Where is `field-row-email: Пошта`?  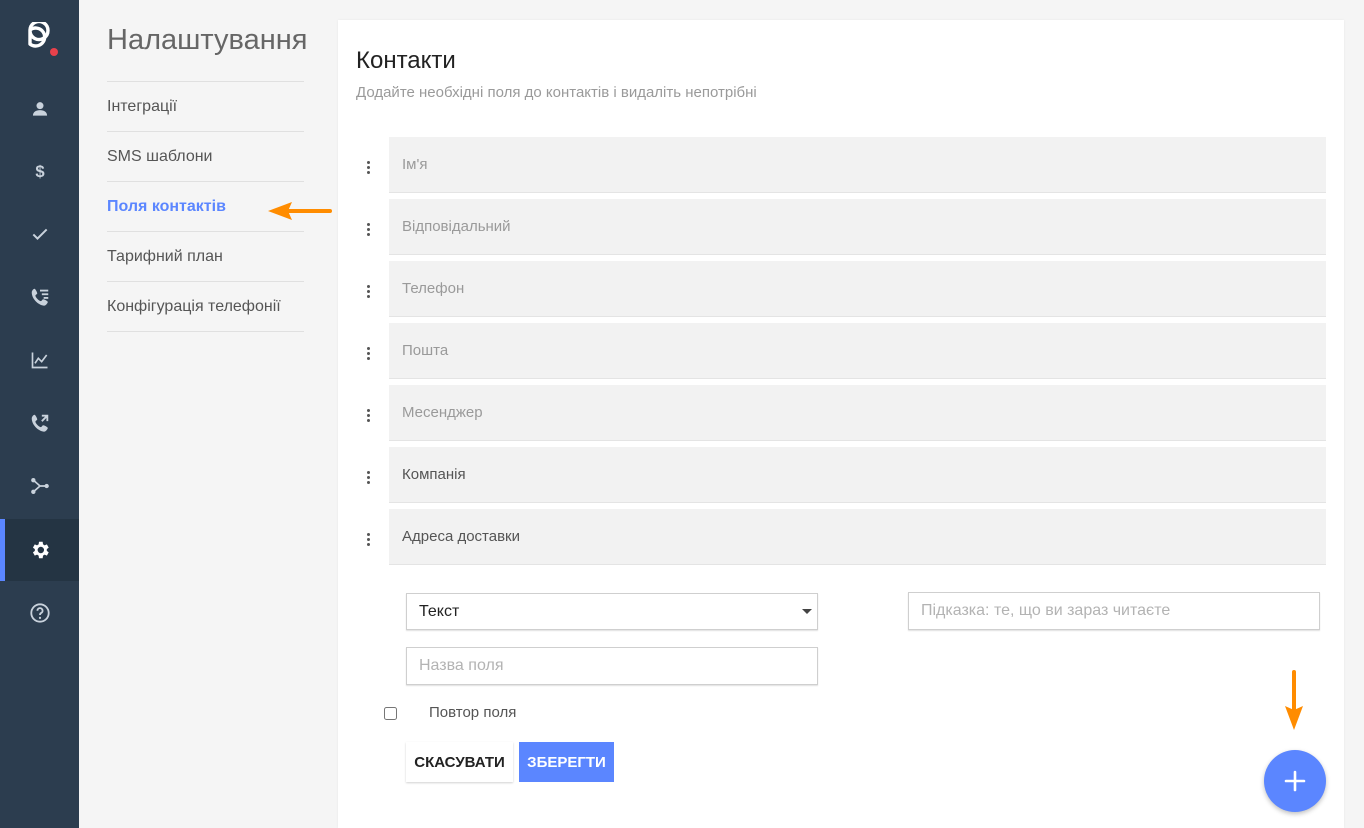
field-row-email: Пошта is located at coordinates (841, 354).